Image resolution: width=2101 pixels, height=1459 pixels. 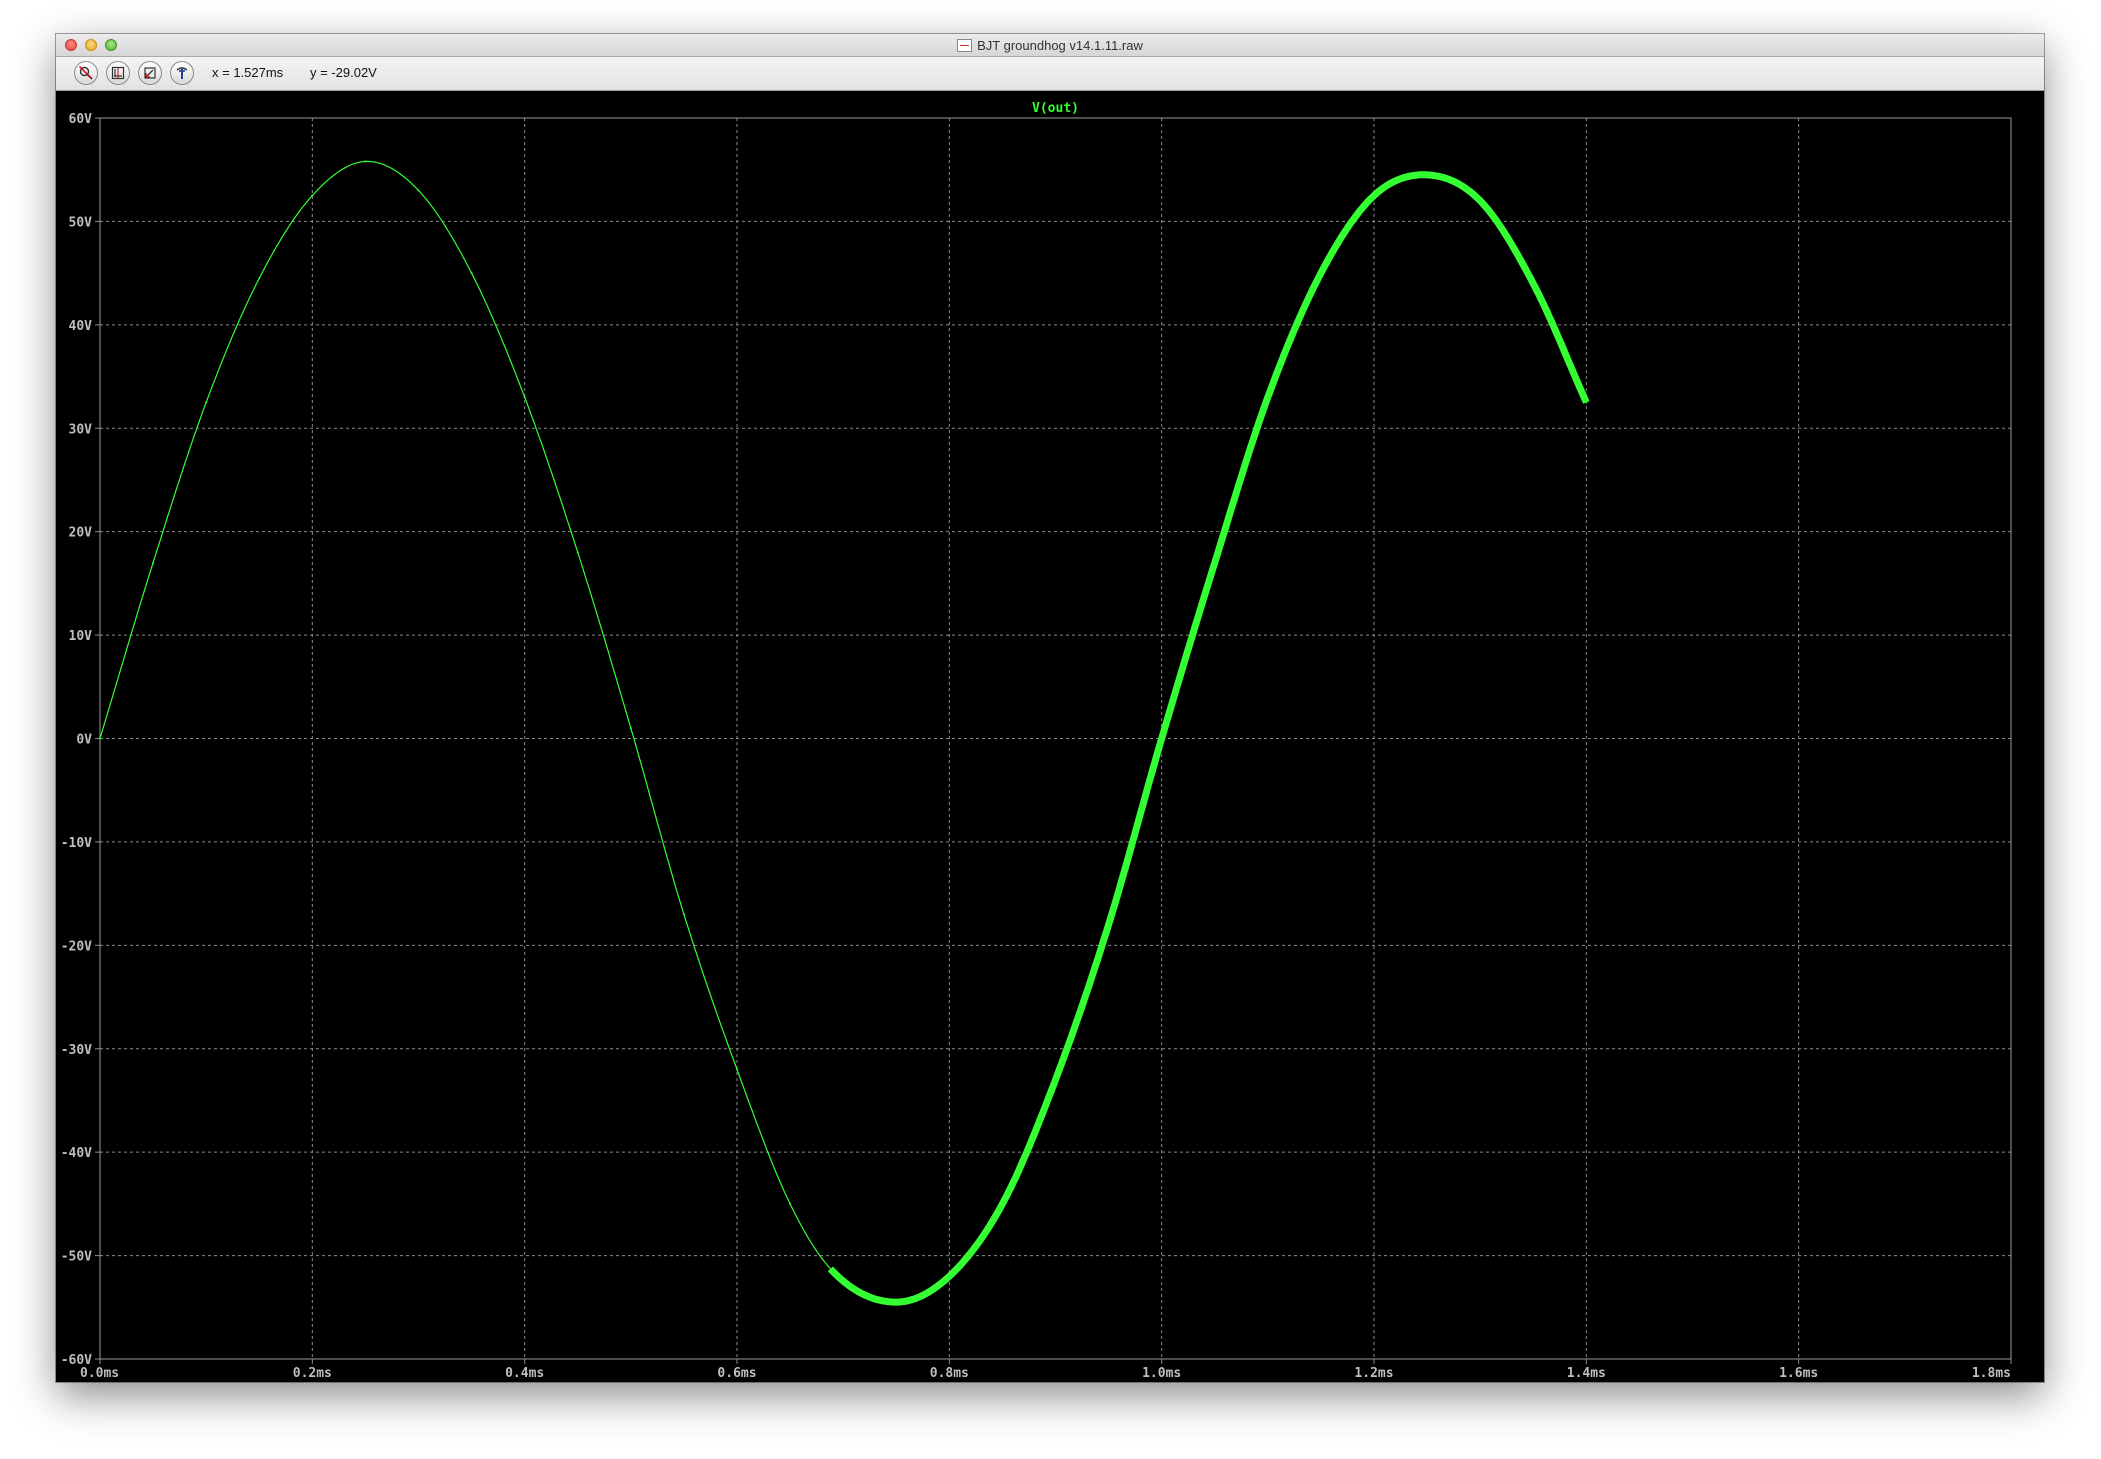 I want to click on x-tick-label: 0.6ms, so click(x=736, y=1373).